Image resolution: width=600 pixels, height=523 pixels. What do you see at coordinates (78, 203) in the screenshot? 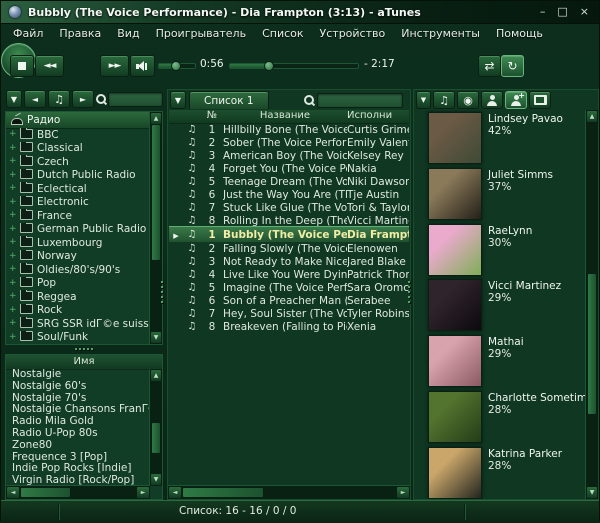
I see `tree-item: + Electronic` at bounding box center [78, 203].